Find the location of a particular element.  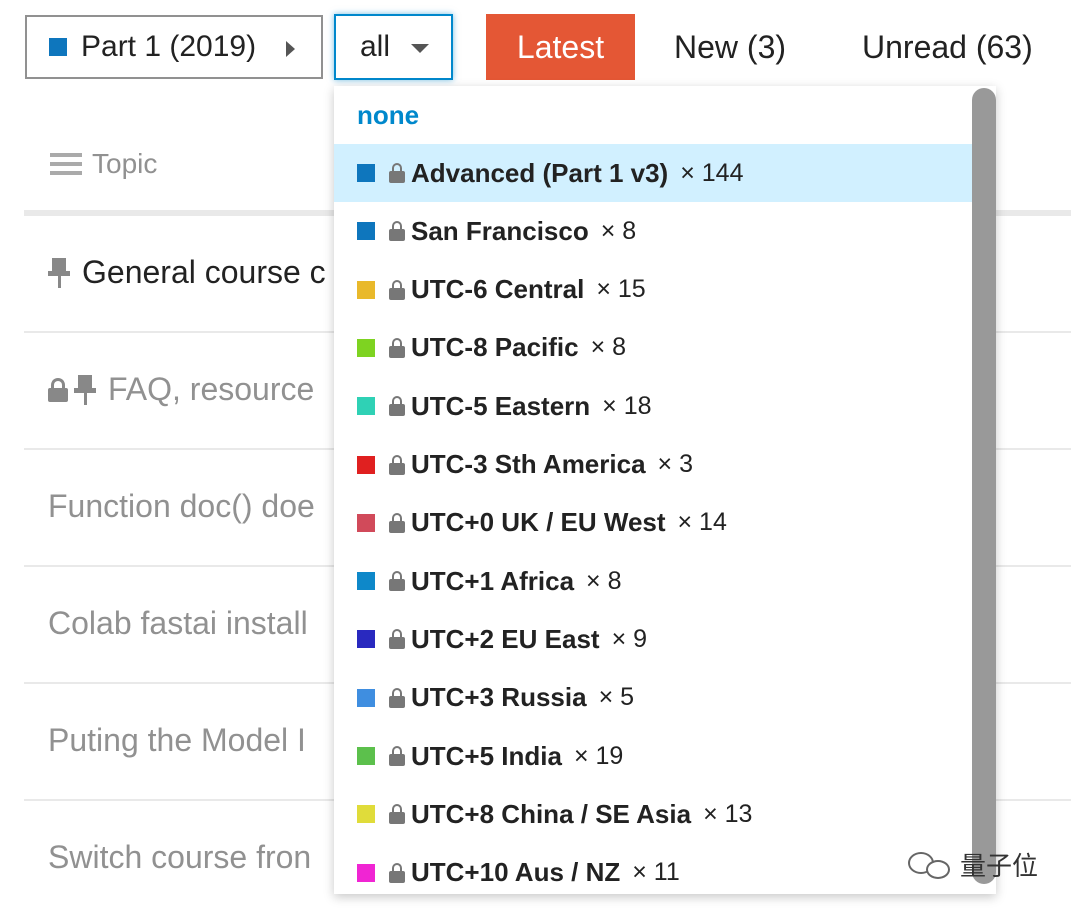

tag-count: × 9 is located at coordinates (629, 638).